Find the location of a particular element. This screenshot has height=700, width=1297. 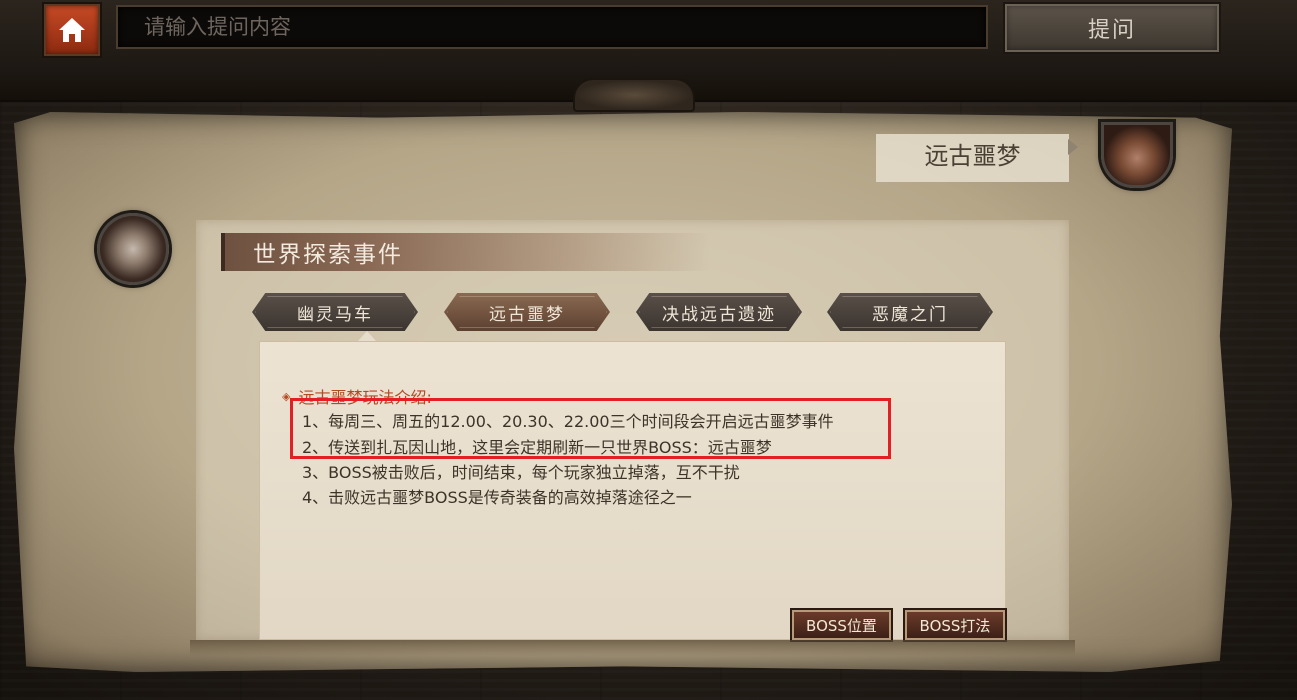

boss-strategy-label: BOSS打法 is located at coordinates (955, 625).